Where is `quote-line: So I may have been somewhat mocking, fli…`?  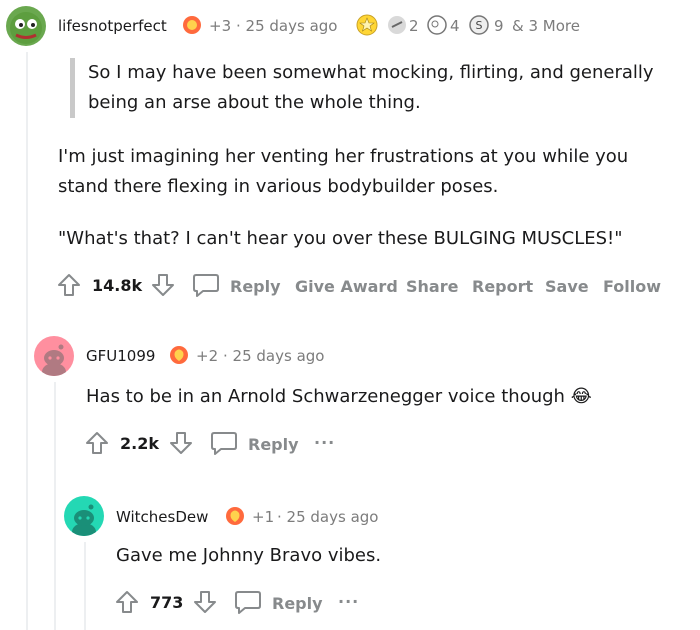
quote-line: So I may have been somewhat mocking, fli… is located at coordinates (371, 72).